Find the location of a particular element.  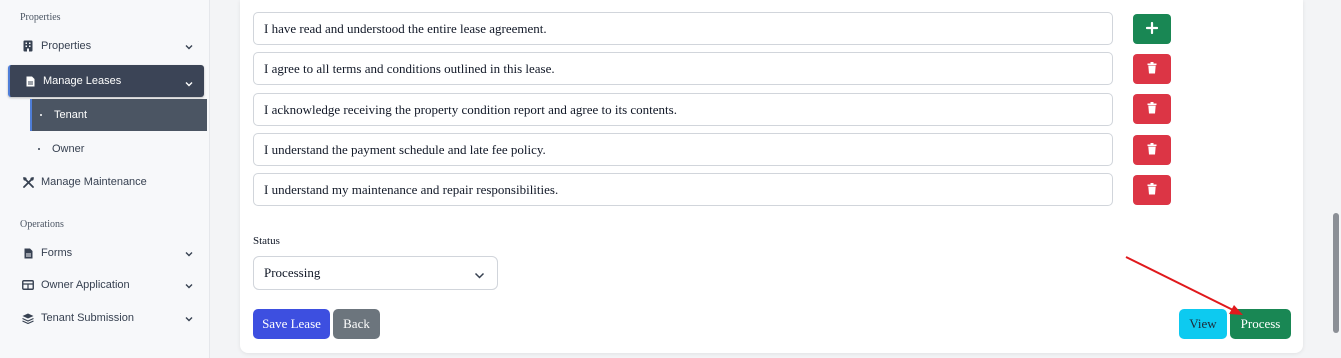

back-button: Back is located at coordinates (356, 324).